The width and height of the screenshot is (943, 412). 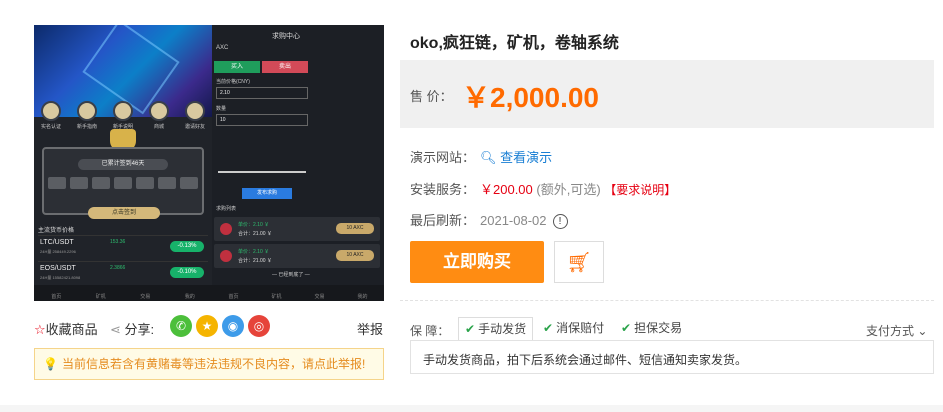 What do you see at coordinates (667, 300) in the screenshot?
I see `divider` at bounding box center [667, 300].